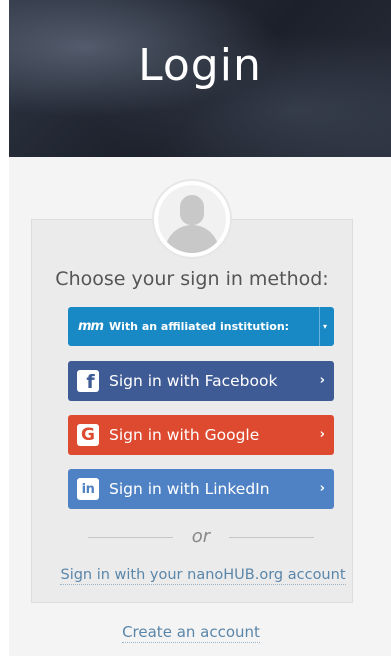 The width and height of the screenshot is (391, 656). I want to click on linkedin-signin-label: Sign in with LinkedIn, so click(189, 489).